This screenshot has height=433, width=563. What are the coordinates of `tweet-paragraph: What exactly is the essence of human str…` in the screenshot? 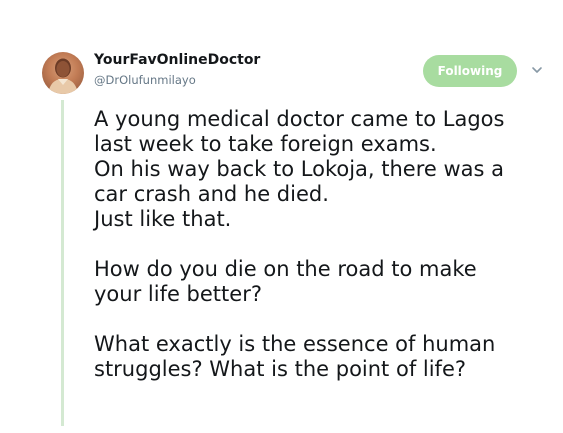 It's located at (324, 357).